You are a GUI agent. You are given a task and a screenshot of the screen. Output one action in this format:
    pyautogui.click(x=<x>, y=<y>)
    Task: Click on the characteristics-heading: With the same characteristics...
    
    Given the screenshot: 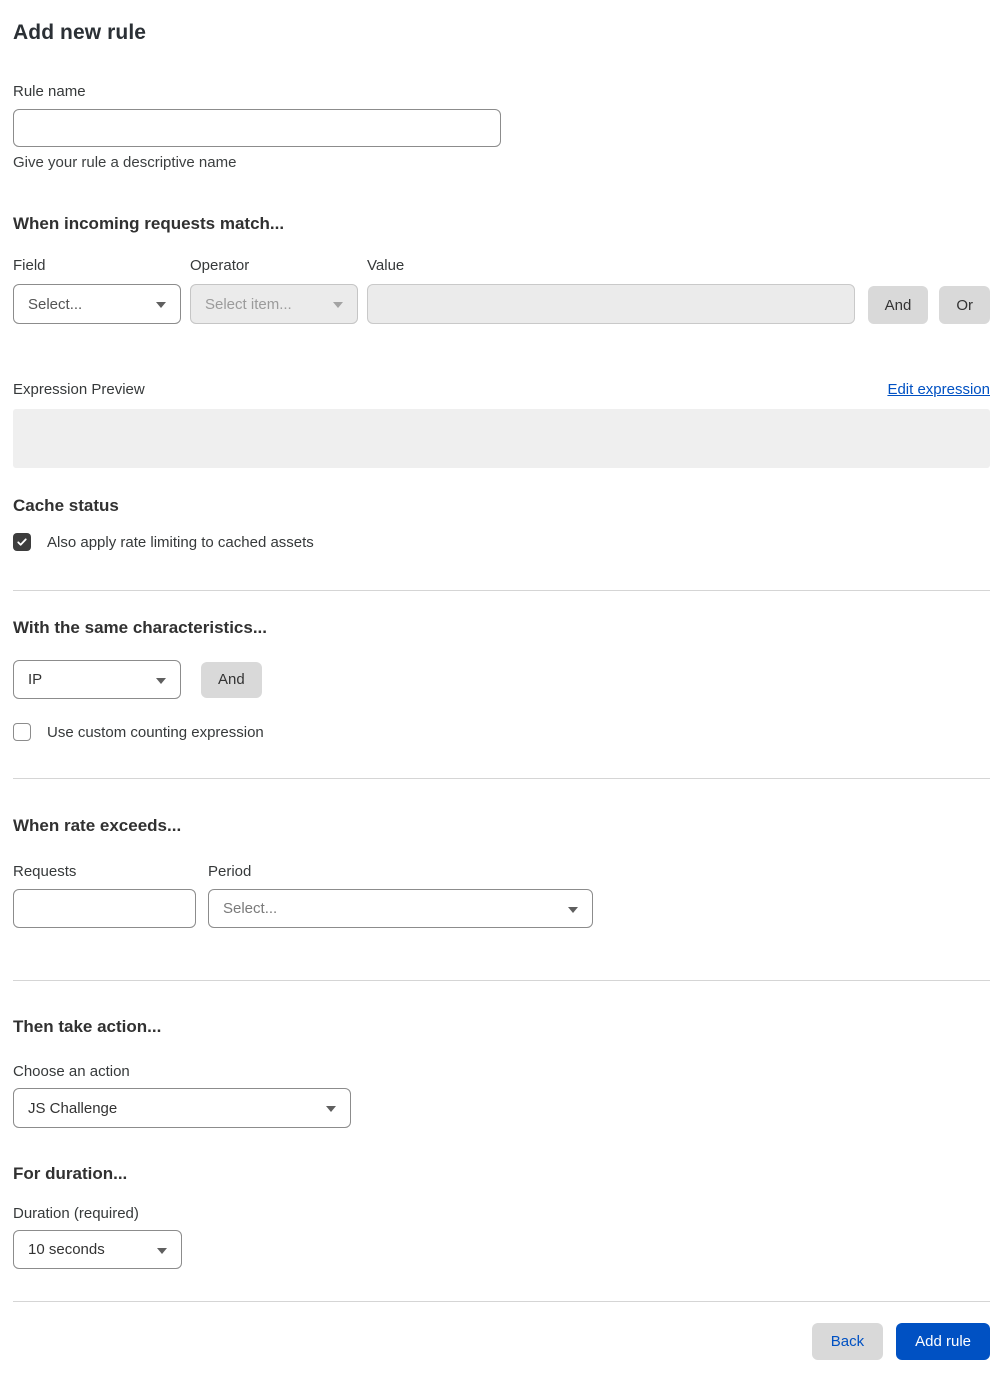 What is the action you would take?
    pyautogui.click(x=140, y=627)
    